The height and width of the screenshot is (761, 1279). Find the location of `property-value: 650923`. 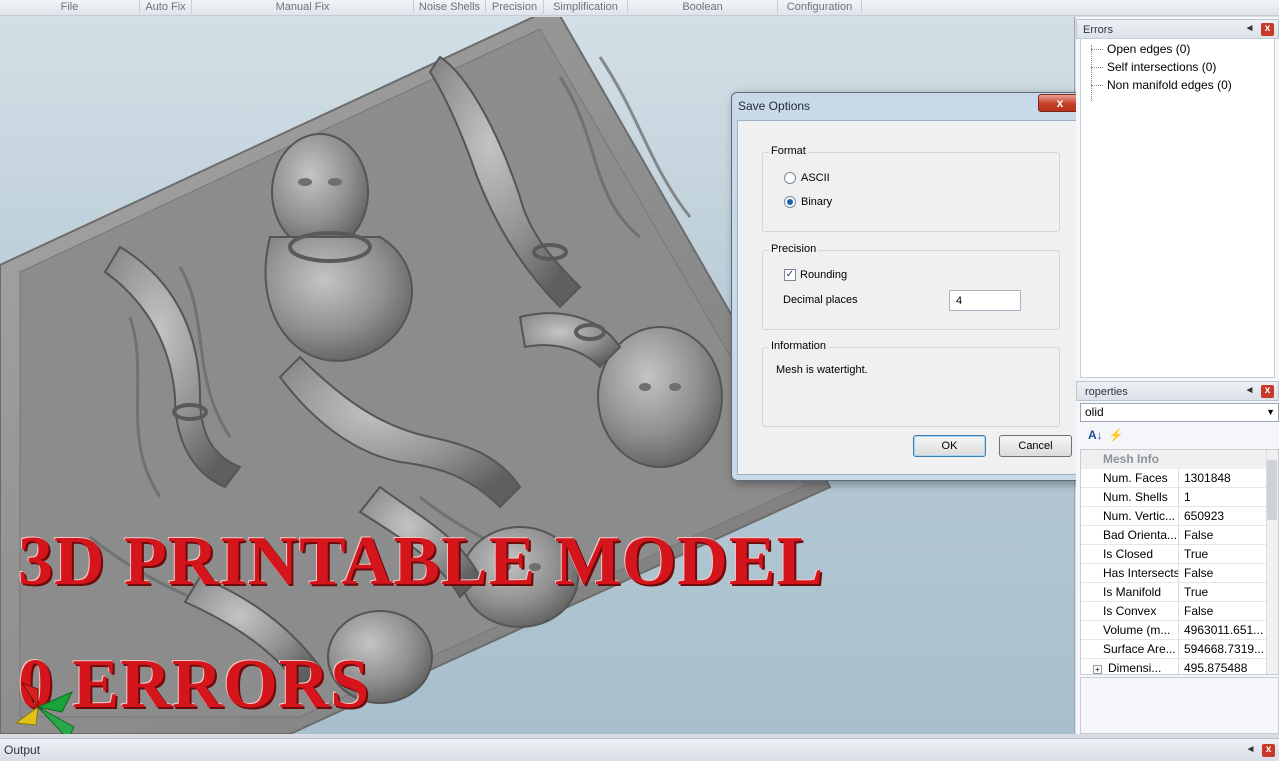

property-value: 650923 is located at coordinates (1204, 516).